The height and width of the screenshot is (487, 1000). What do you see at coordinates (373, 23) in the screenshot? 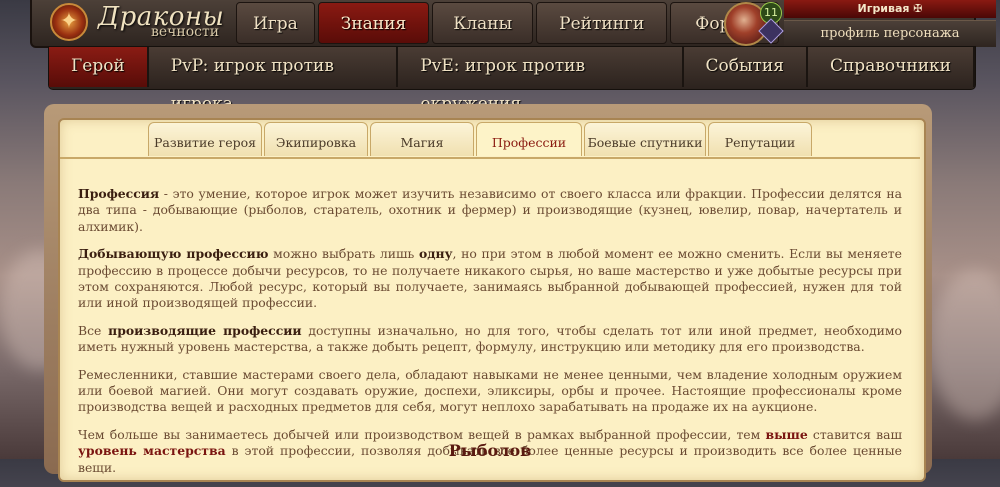
I see `main-menu-item-knowledge: Знания` at bounding box center [373, 23].